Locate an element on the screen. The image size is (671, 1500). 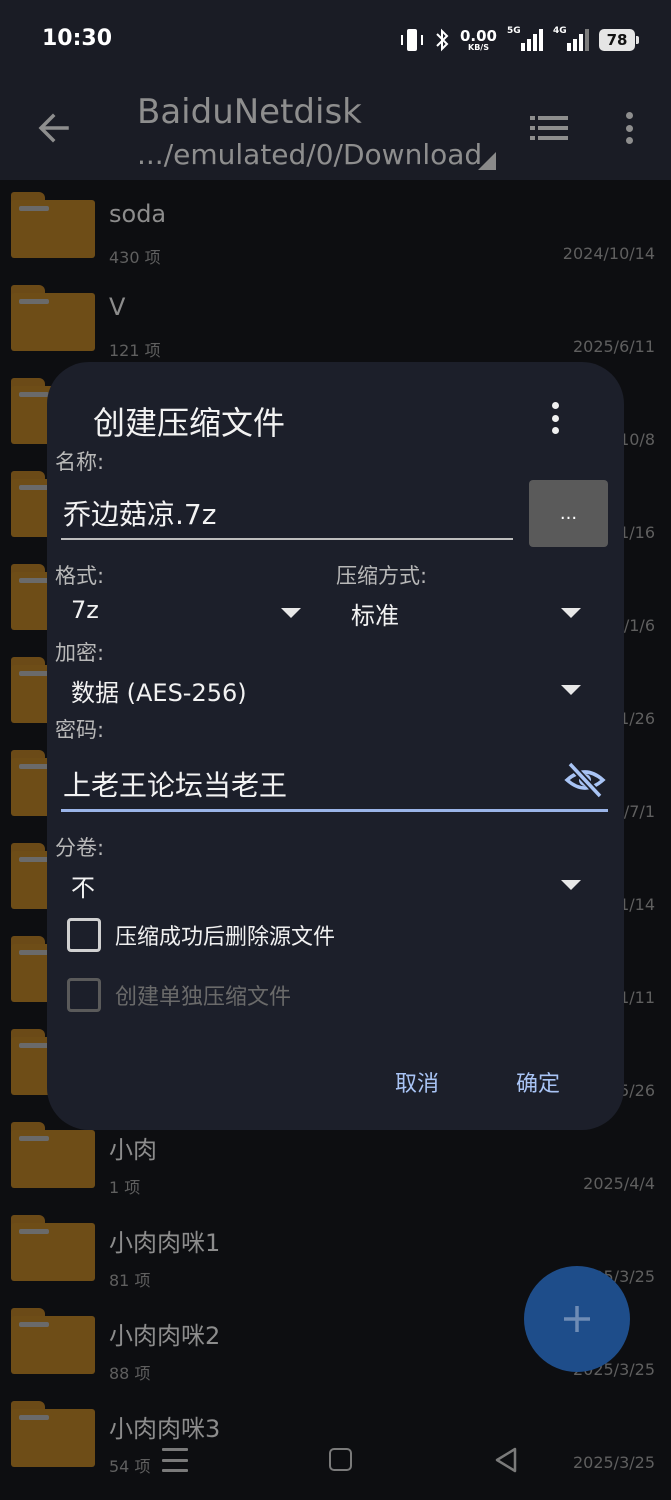
split-label: 分卷: is located at coordinates (80, 848).